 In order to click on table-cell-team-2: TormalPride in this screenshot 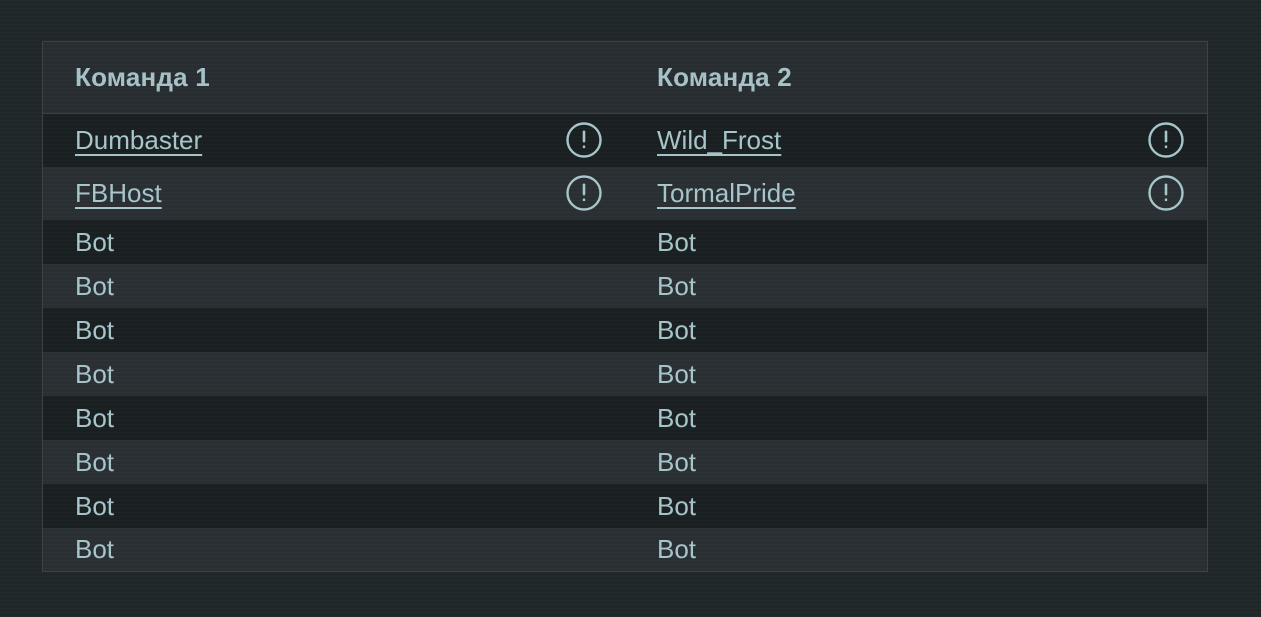, I will do `click(916, 193)`.